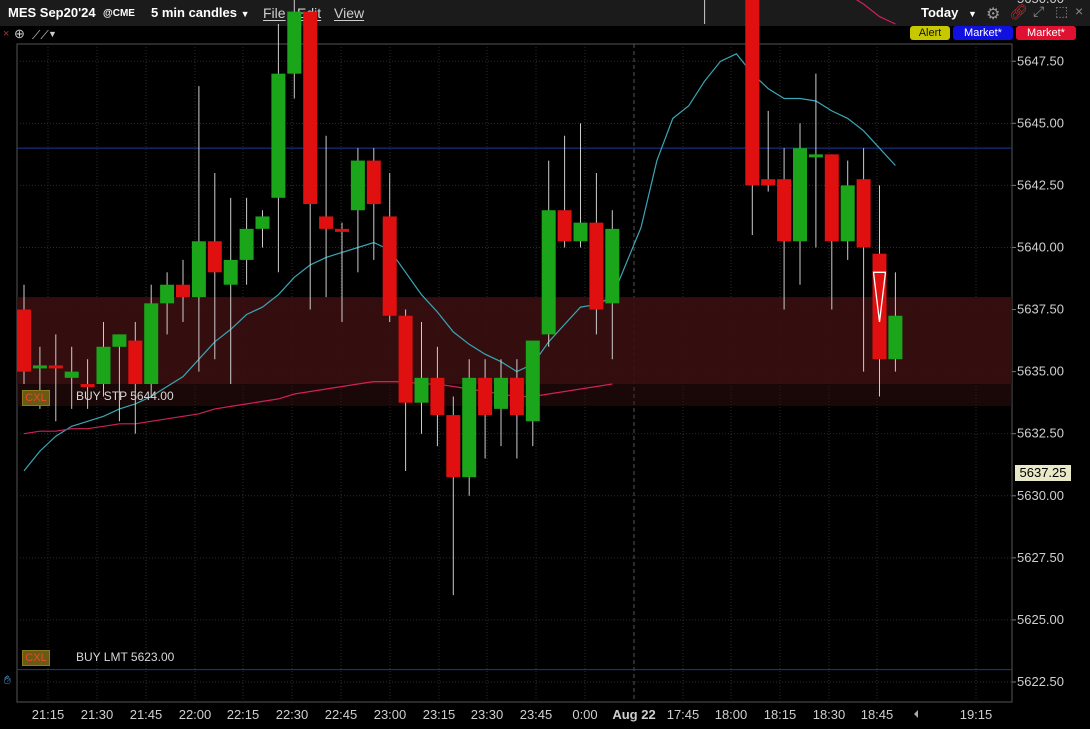 Image resolution: width=1090 pixels, height=729 pixels. What do you see at coordinates (877, 714) in the screenshot?
I see `x-tick-label: 18:45` at bounding box center [877, 714].